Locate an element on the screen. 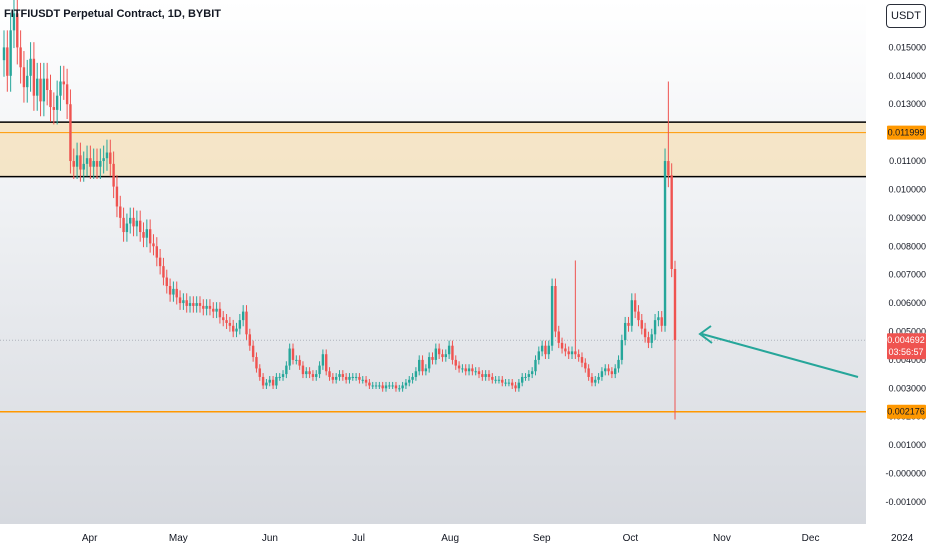 This screenshot has height=550, width=932. y-tick-label: 0.015000 is located at coordinates (907, 47).